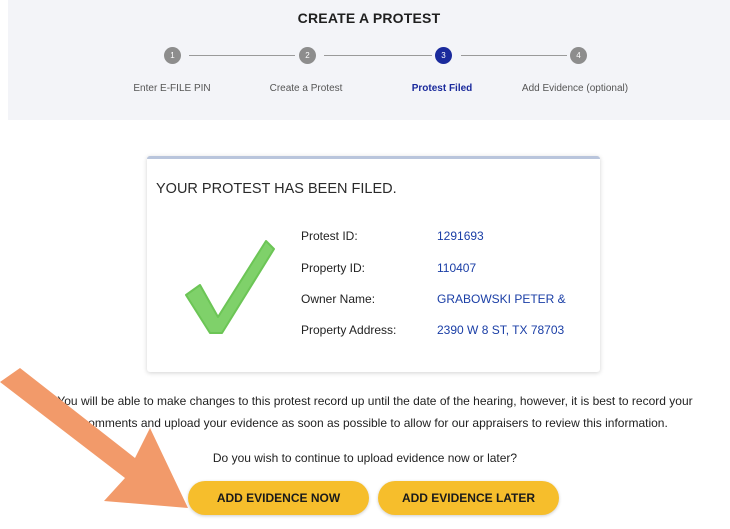 The height and width of the screenshot is (529, 730). What do you see at coordinates (457, 268) in the screenshot?
I see `property-id-value: 110407` at bounding box center [457, 268].